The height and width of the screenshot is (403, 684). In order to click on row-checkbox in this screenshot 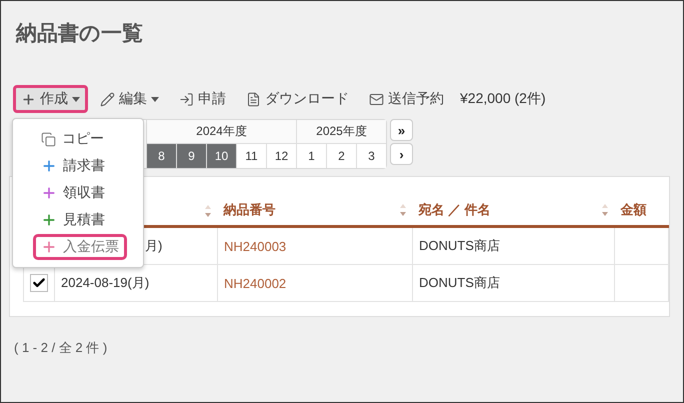, I will do `click(39, 283)`.